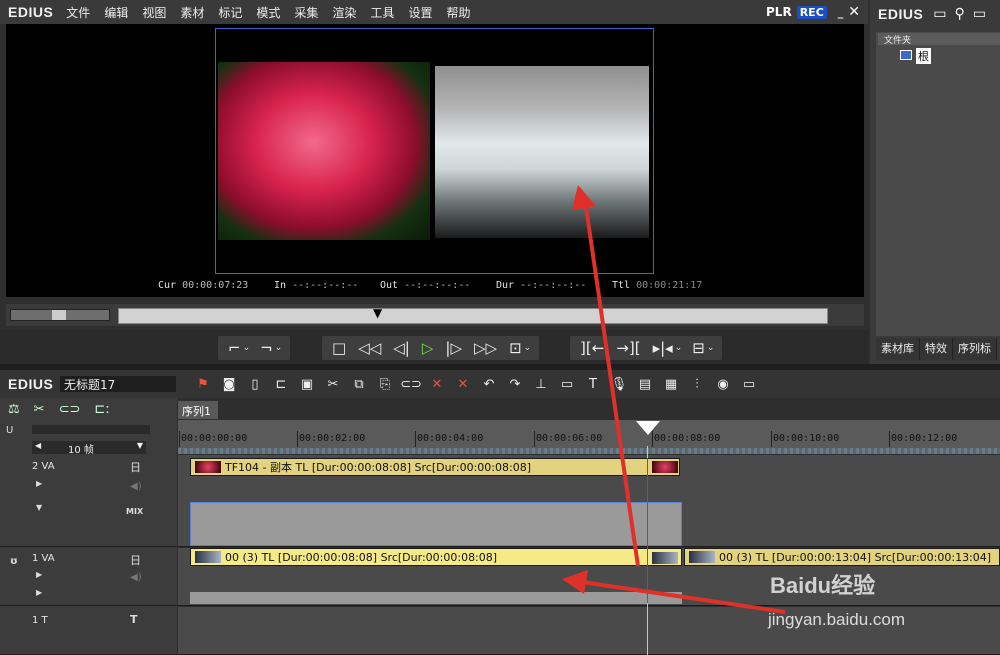  I want to click on new-file-icon: ▯, so click(255, 384).